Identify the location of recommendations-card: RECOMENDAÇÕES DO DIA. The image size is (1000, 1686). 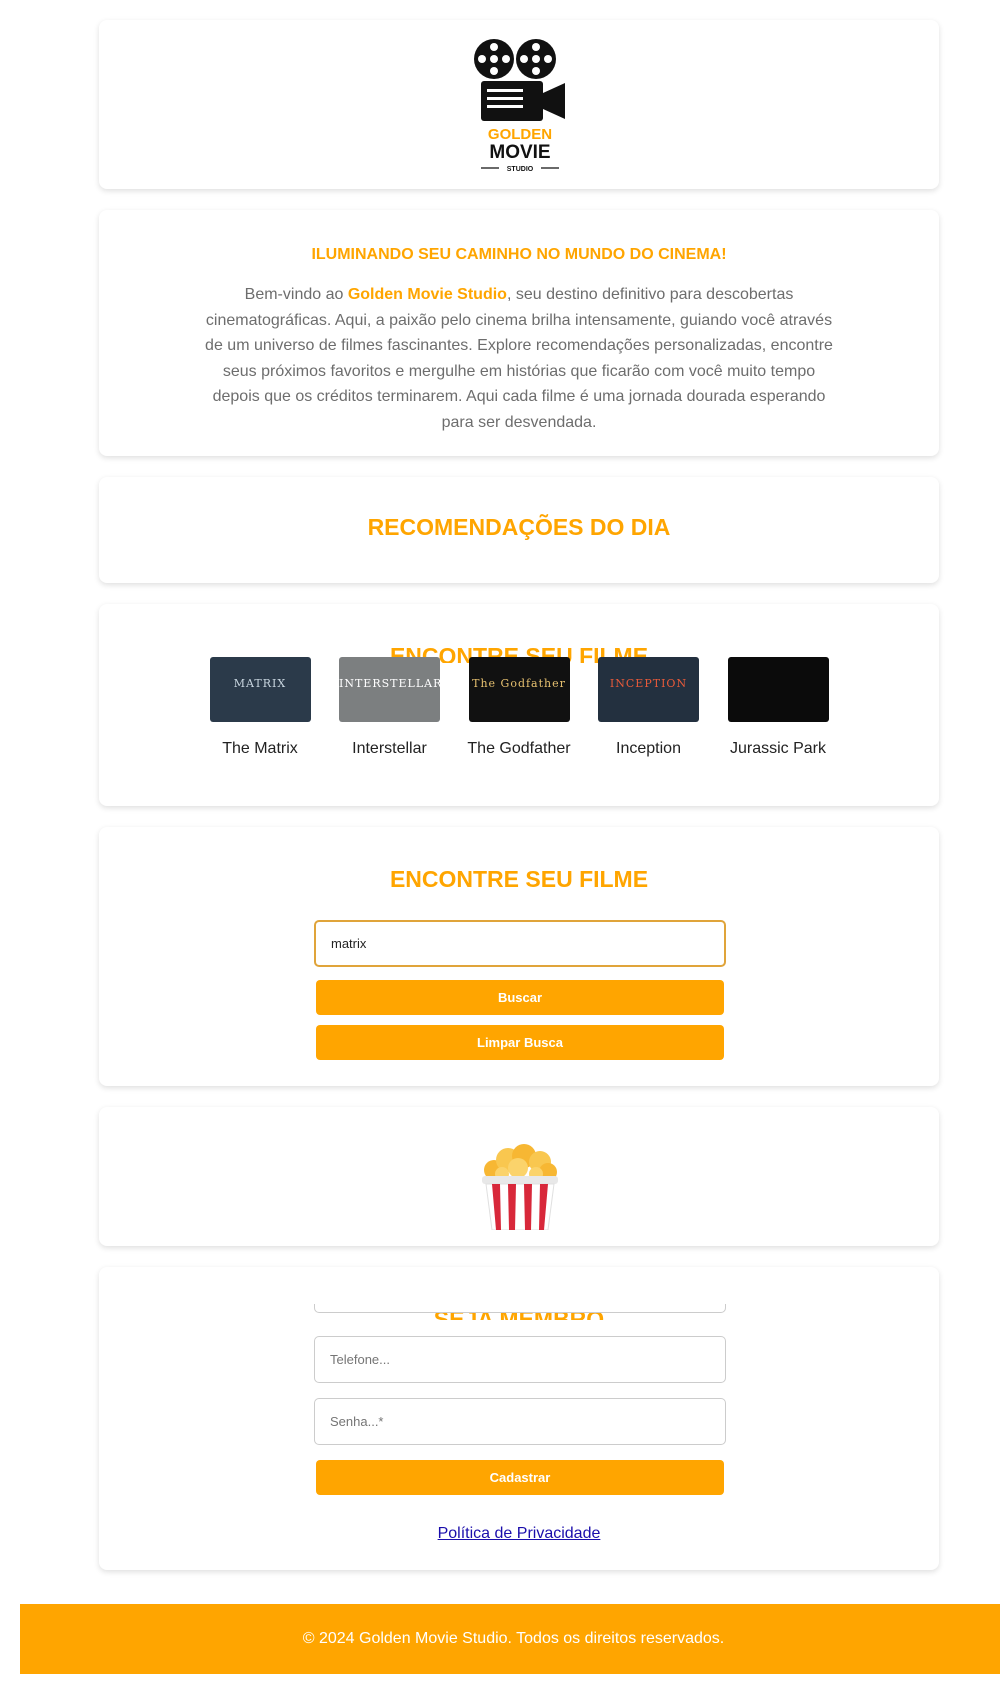
(519, 530).